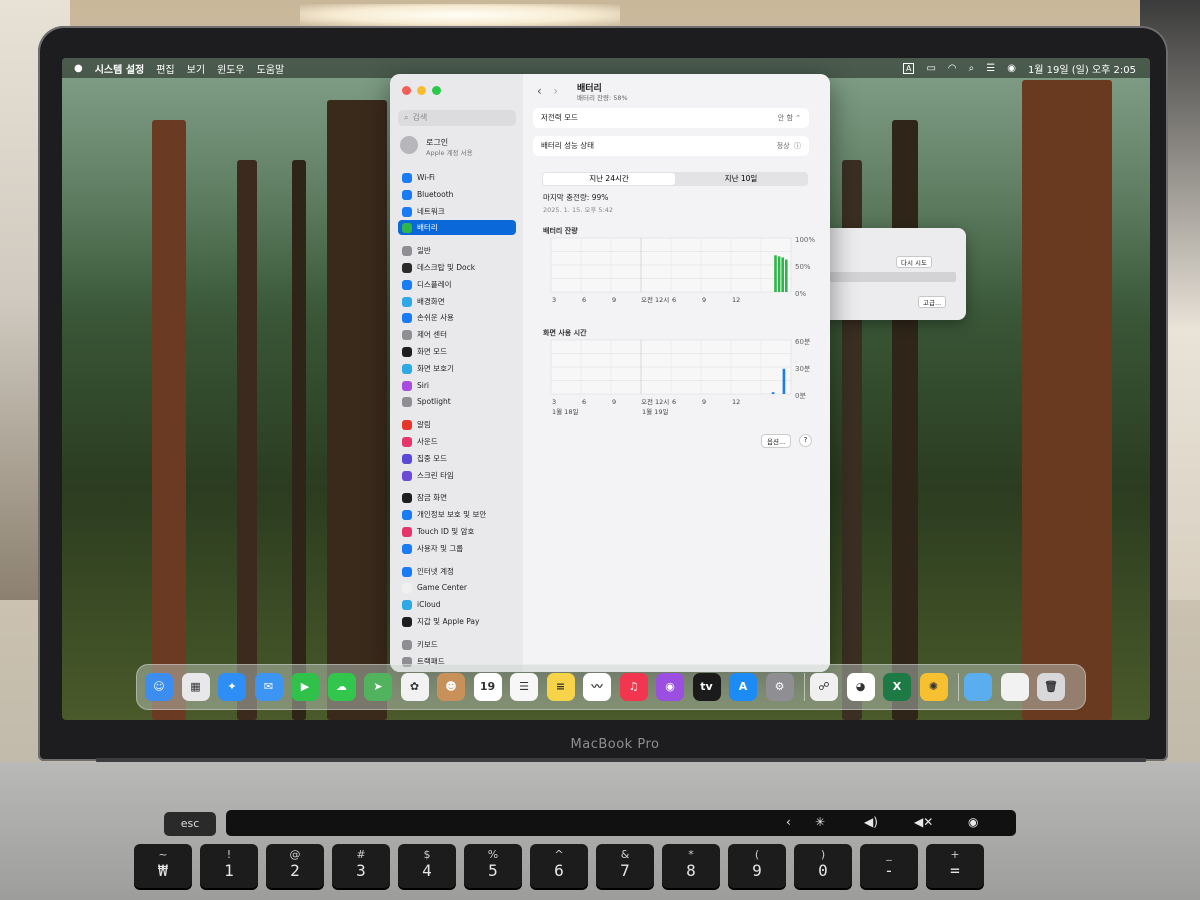 The height and width of the screenshot is (900, 1200). What do you see at coordinates (671, 146) in the screenshot?
I see `battery-health-row: 배터리 성능 상태 정상 ⓘ` at bounding box center [671, 146].